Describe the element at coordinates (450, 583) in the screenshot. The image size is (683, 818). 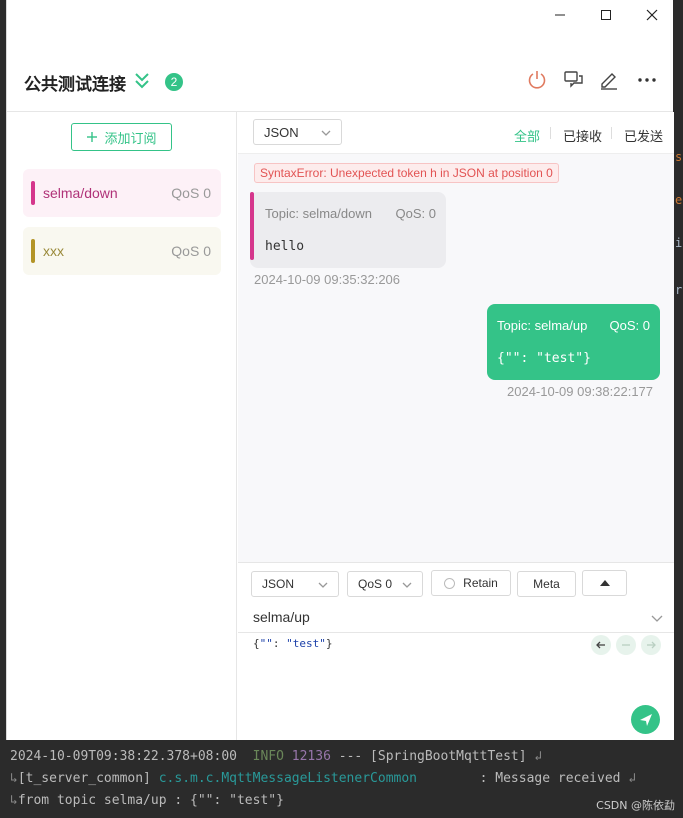
I see `retain-radio-icon` at that location.